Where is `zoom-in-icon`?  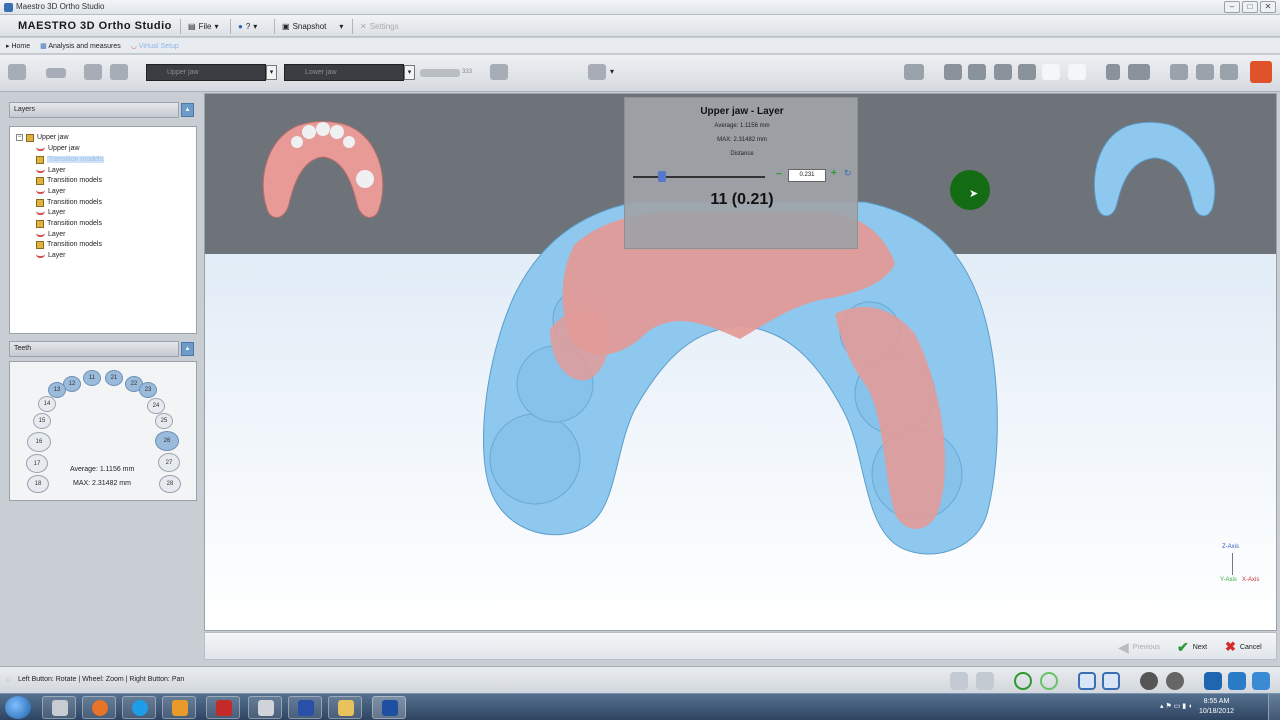 zoom-in-icon is located at coordinates (959, 681).